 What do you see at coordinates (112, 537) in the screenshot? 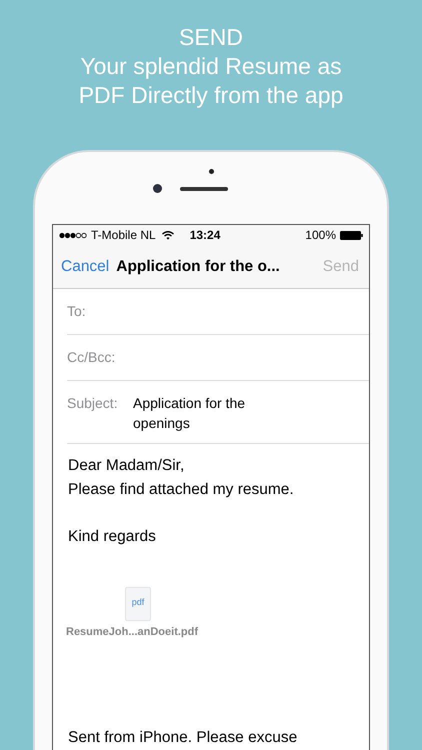
I see `closing-text: Kind regards` at bounding box center [112, 537].